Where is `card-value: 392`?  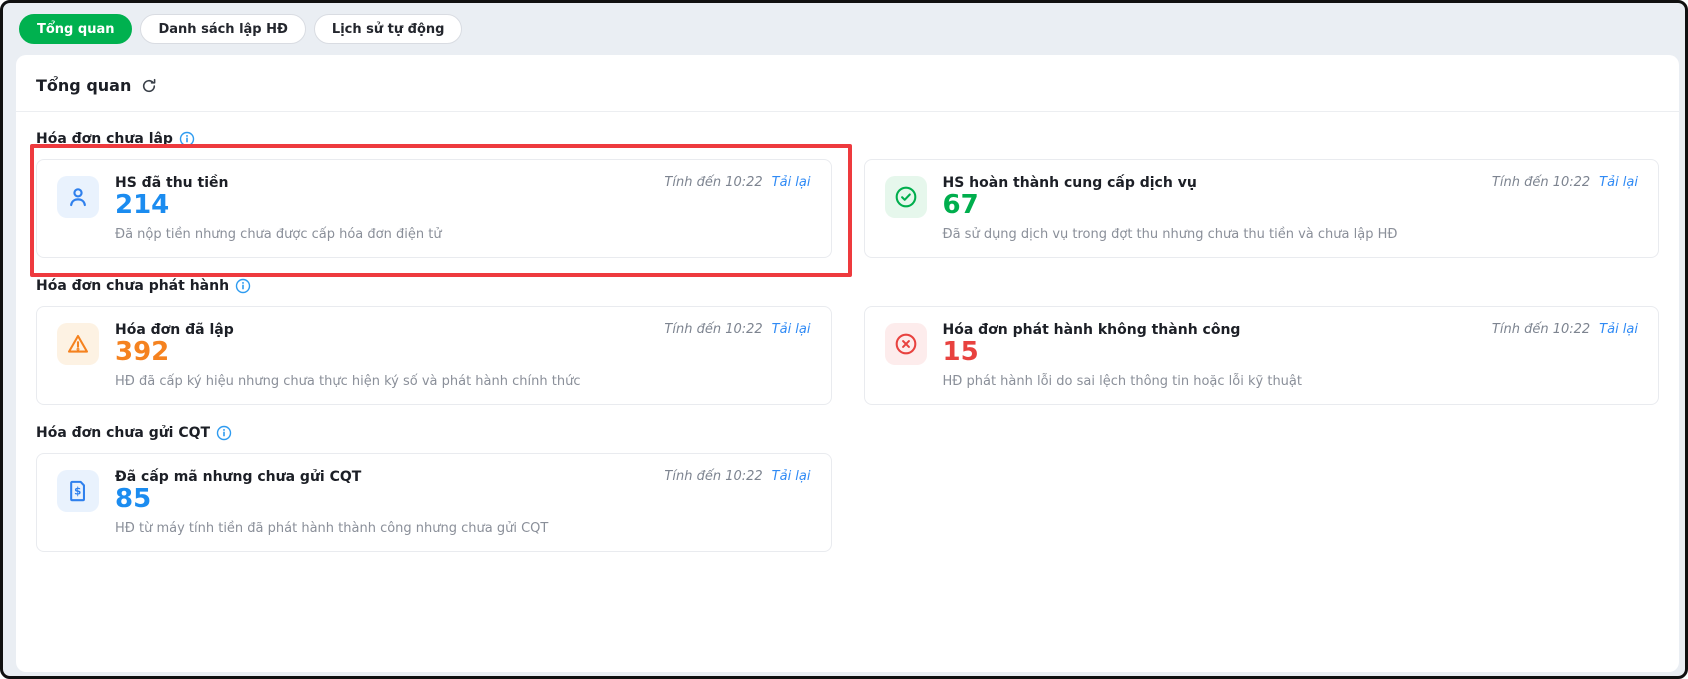
card-value: 392 is located at coordinates (142, 352).